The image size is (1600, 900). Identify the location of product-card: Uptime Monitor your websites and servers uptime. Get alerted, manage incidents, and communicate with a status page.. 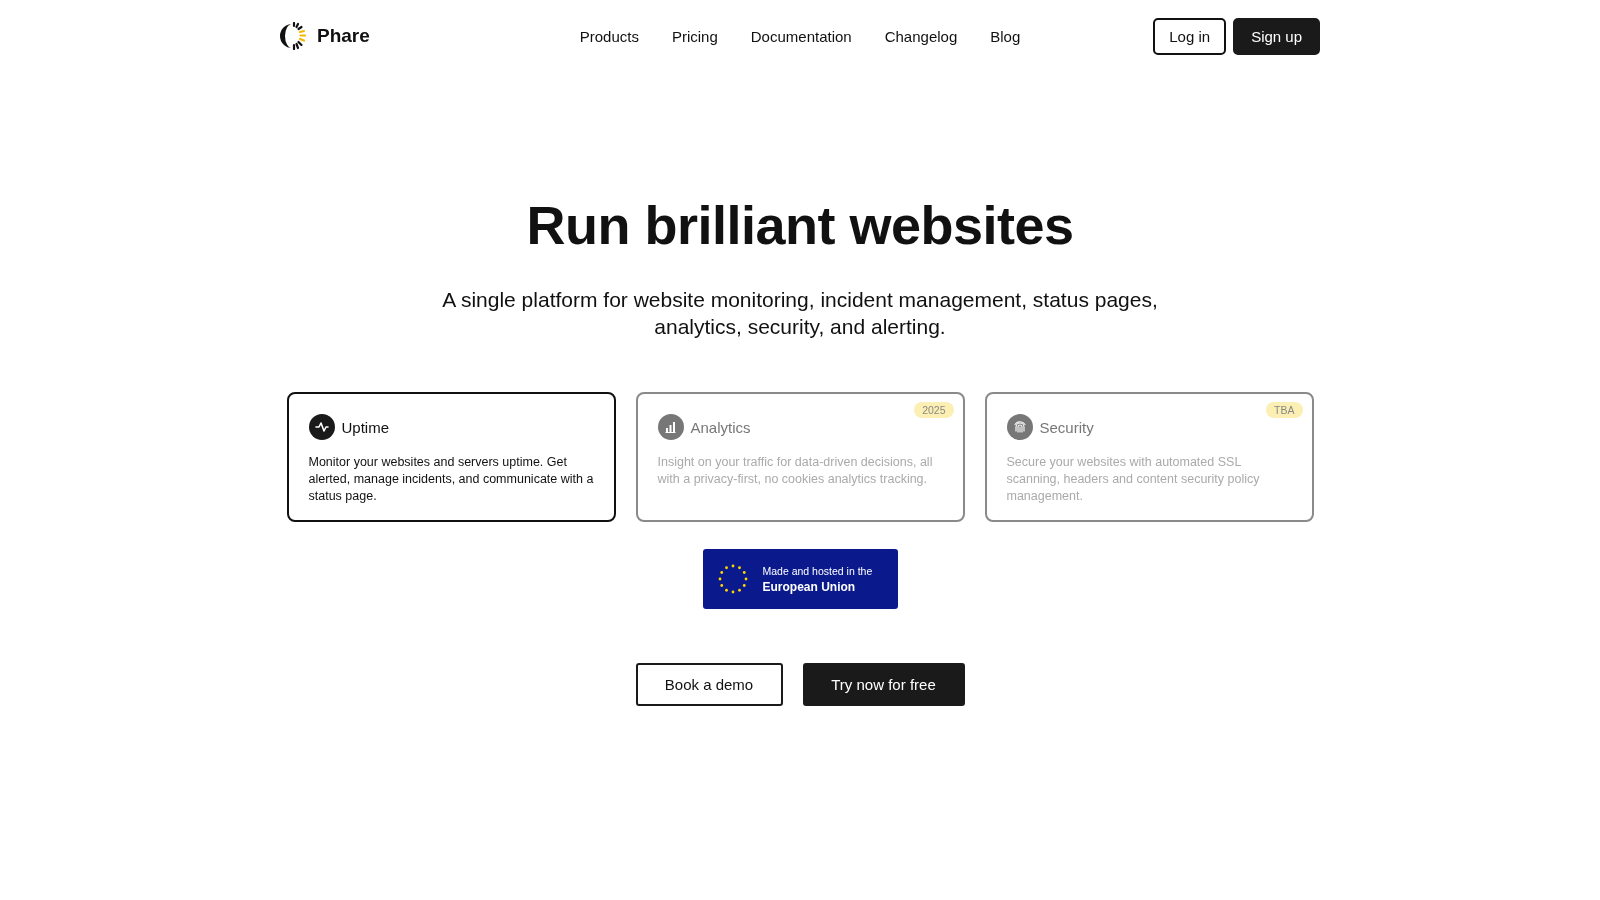
(451, 457).